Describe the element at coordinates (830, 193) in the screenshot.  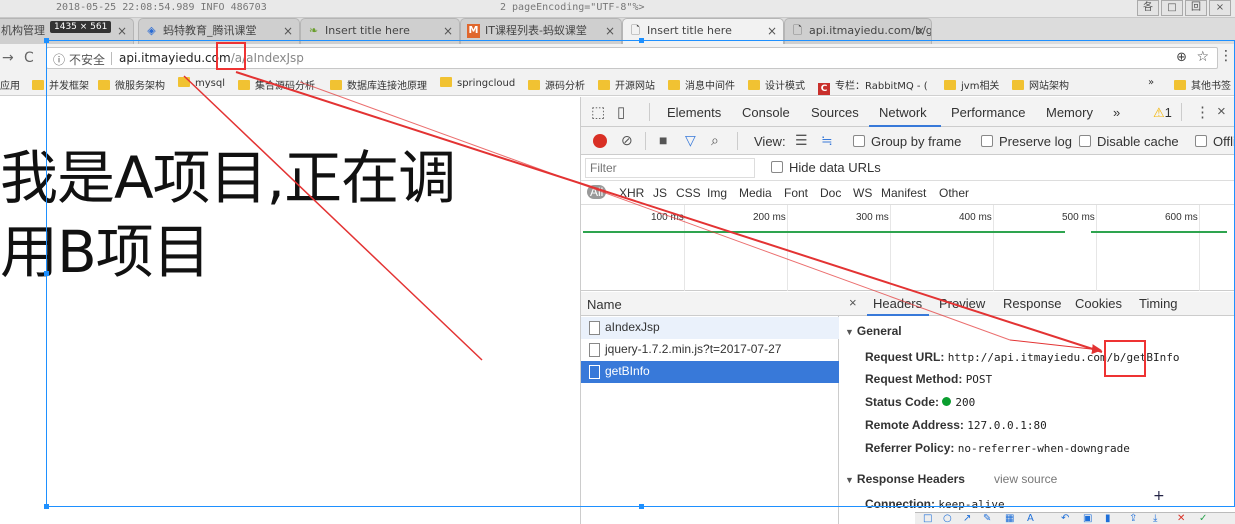
I see `type-filter-doc: Doc` at that location.